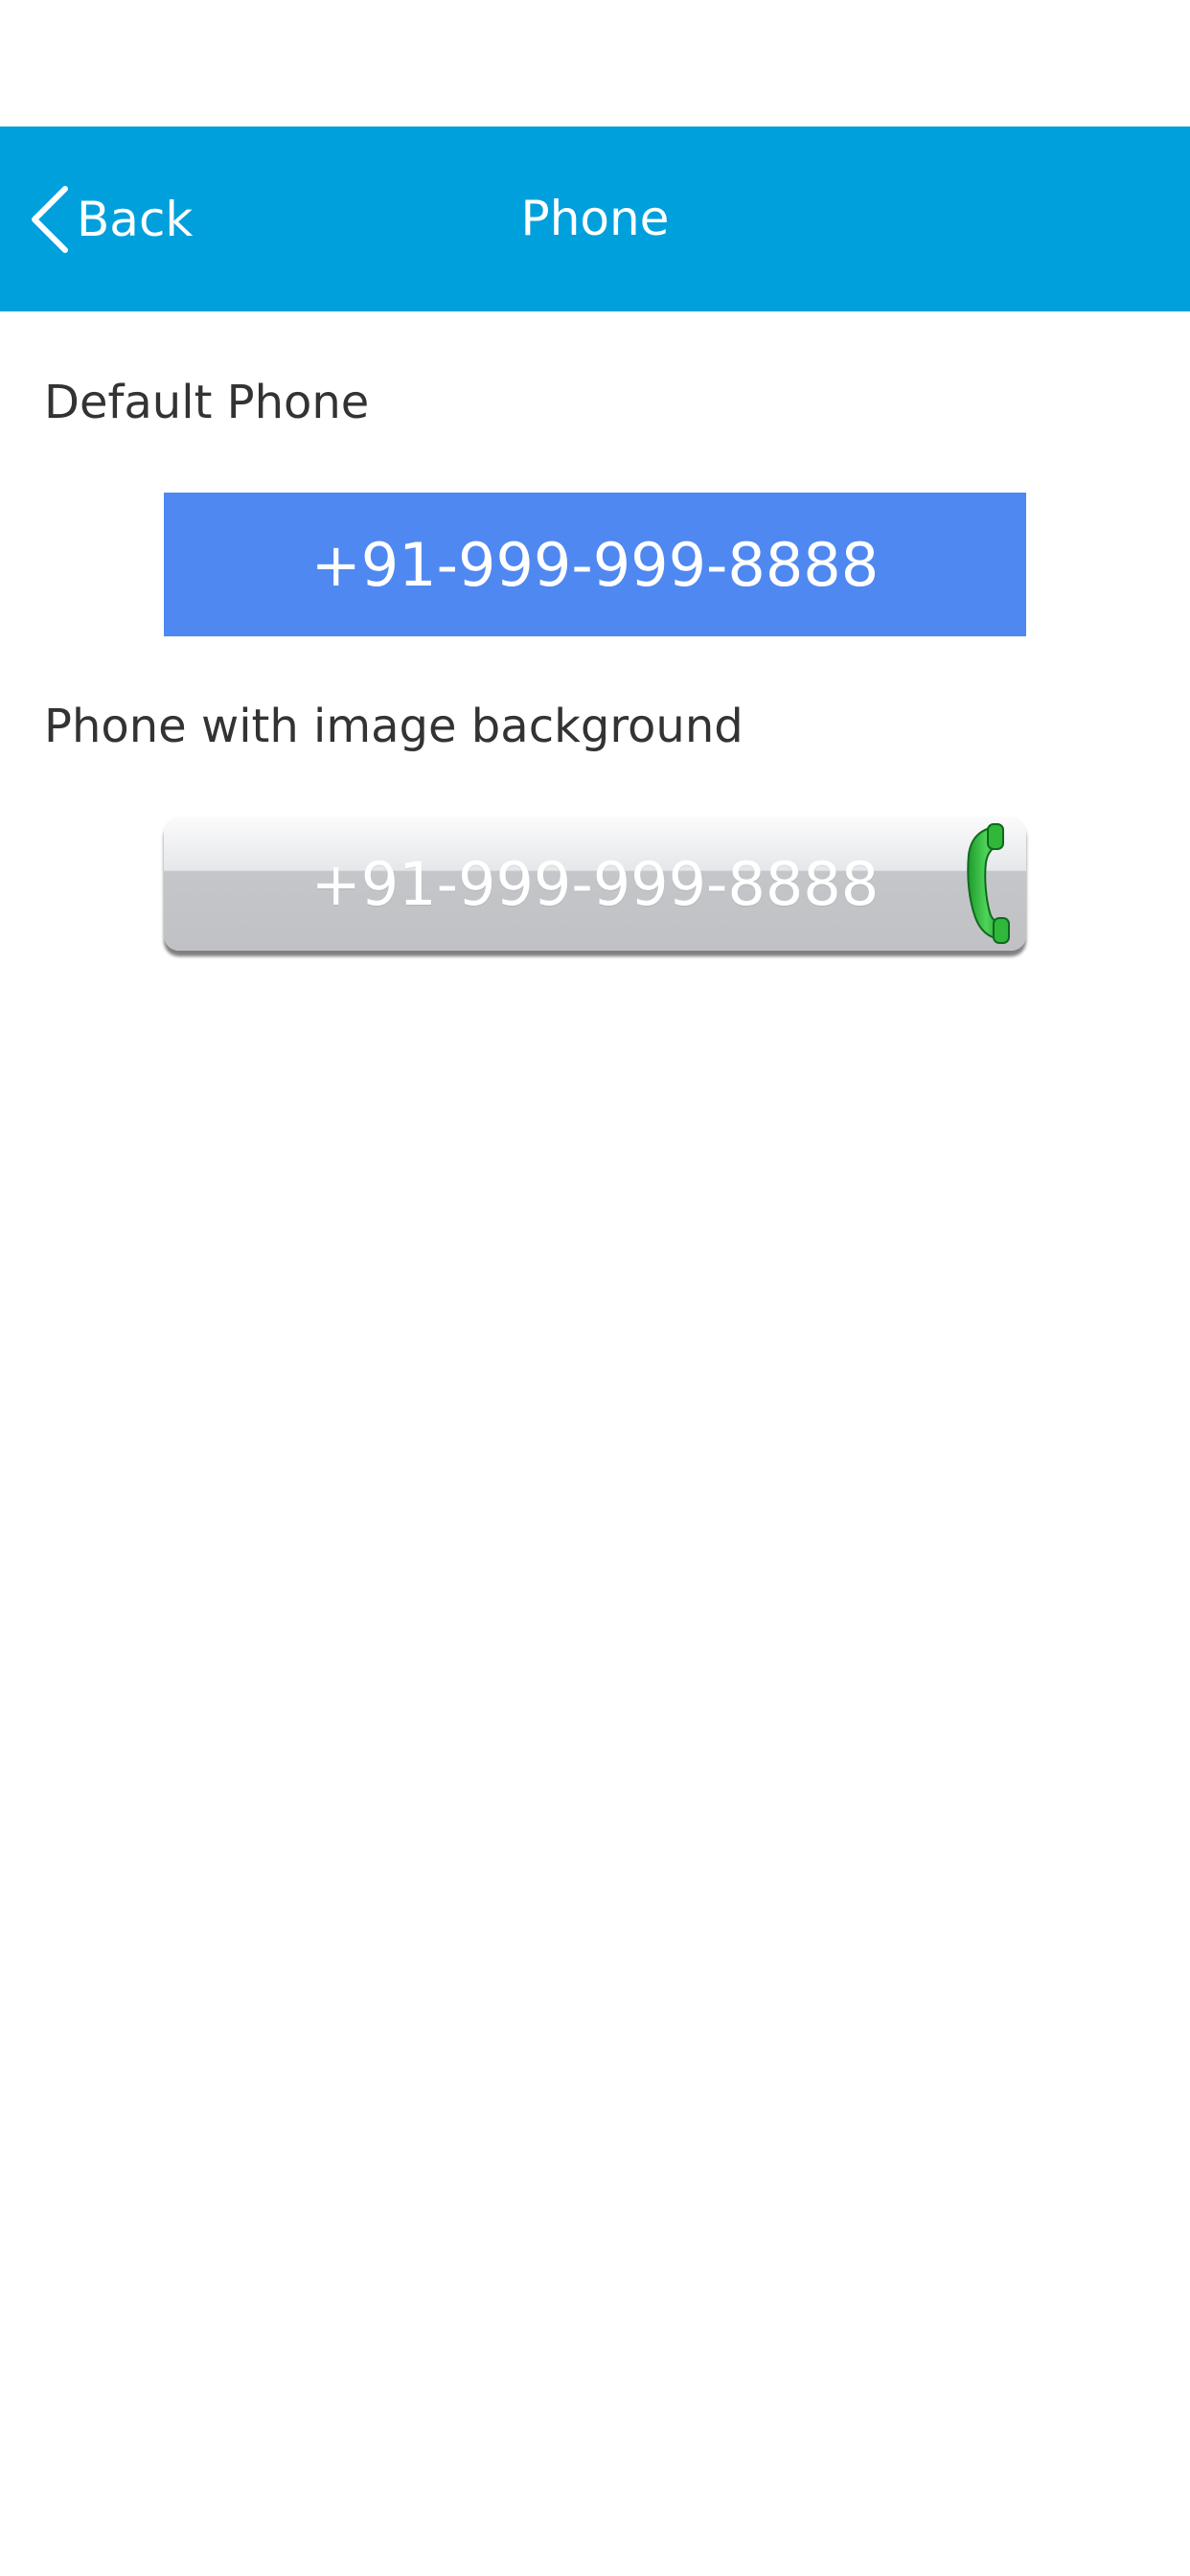 Image resolution: width=1190 pixels, height=2576 pixels. Describe the element at coordinates (987, 883) in the screenshot. I see `phone-handset-icon` at that location.